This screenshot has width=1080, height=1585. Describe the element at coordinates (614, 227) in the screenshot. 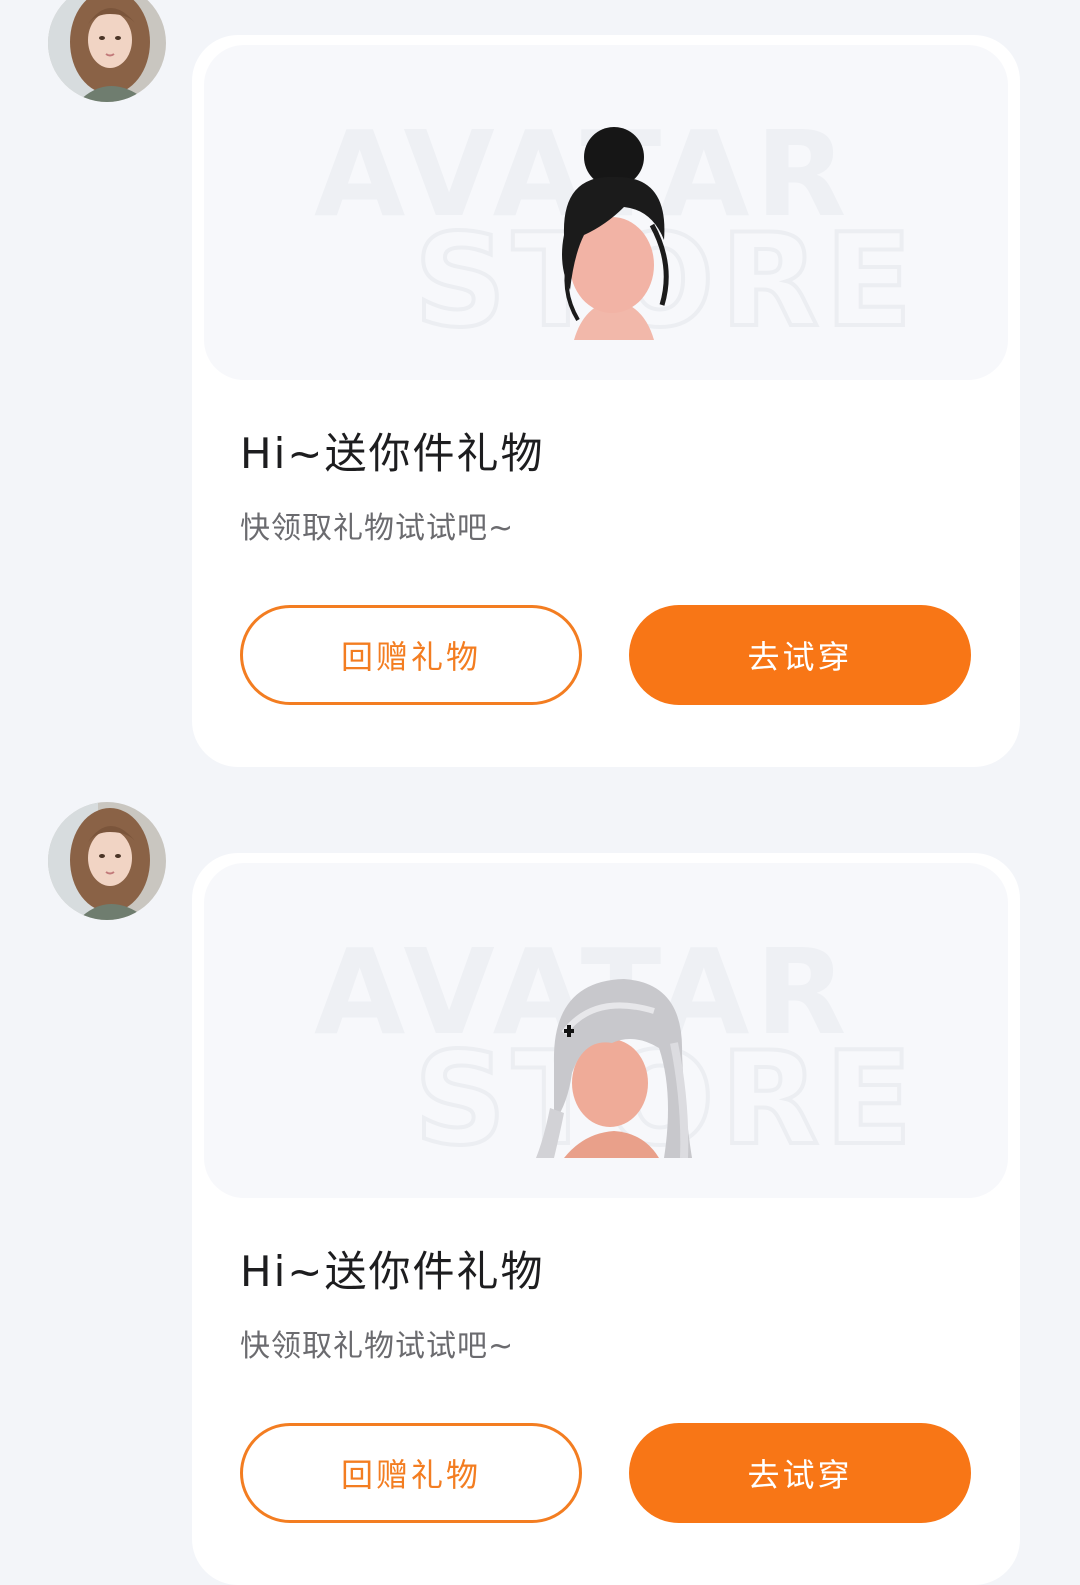

I see `black-bun-hairstyle-icon` at that location.